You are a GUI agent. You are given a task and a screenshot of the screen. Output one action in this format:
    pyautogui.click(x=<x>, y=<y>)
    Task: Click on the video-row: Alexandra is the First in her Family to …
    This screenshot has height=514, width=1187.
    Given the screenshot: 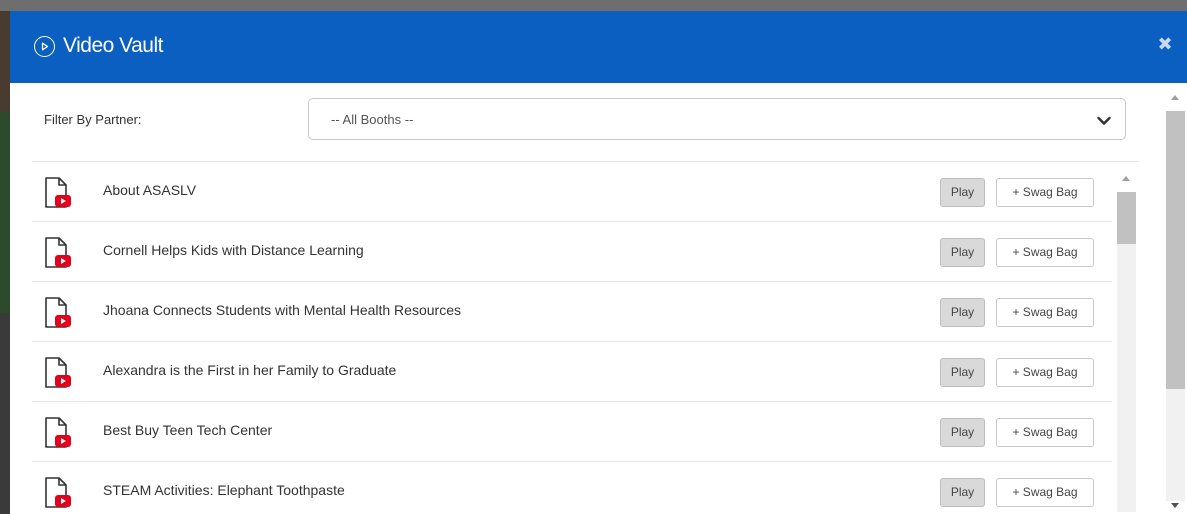 What is the action you would take?
    pyautogui.click(x=572, y=372)
    